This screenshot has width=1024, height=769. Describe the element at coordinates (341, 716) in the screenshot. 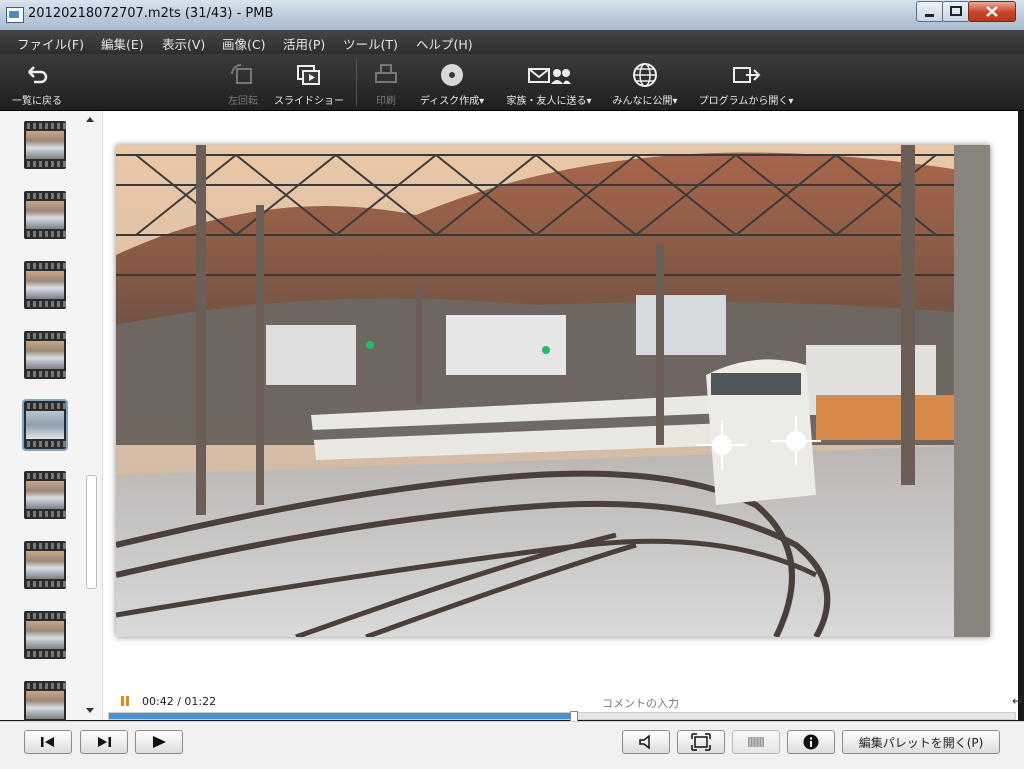

I see `progress-fill` at that location.